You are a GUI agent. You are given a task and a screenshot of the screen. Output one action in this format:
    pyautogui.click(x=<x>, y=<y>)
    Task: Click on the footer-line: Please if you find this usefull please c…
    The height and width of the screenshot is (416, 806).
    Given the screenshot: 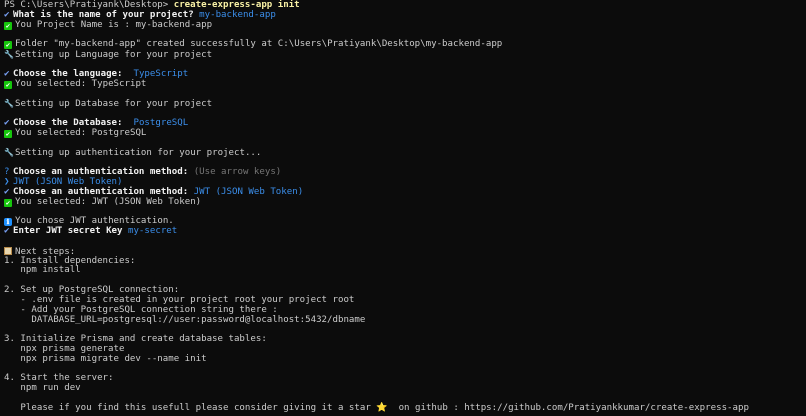 What is the action you would take?
    pyautogui.click(x=376, y=407)
    